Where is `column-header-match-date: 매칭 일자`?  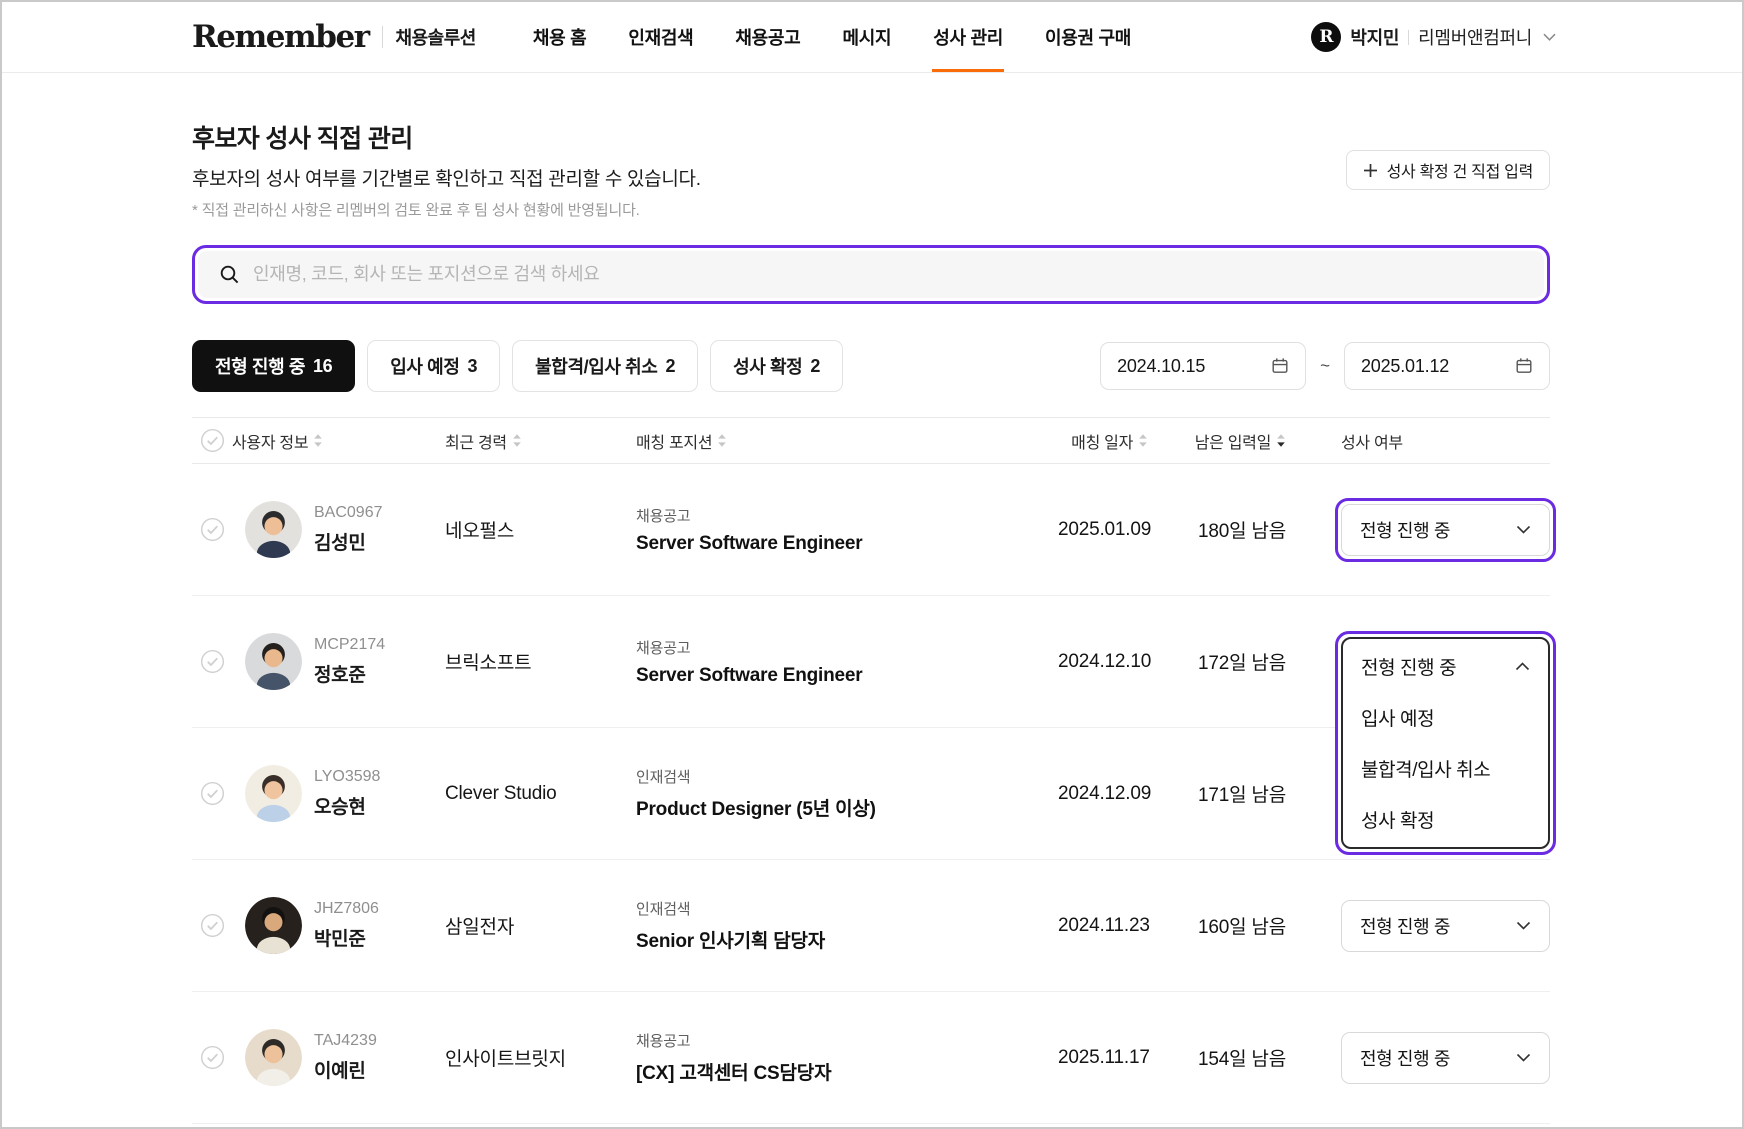
column-header-match-date: 매칭 일자 is located at coordinates (1103, 441).